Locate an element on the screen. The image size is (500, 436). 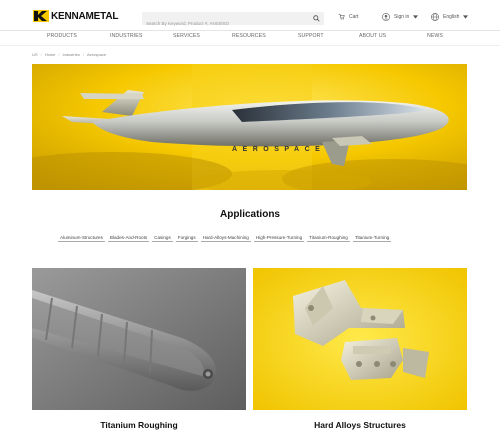
breadcrumb-item: Industries is located at coordinates (70, 54).